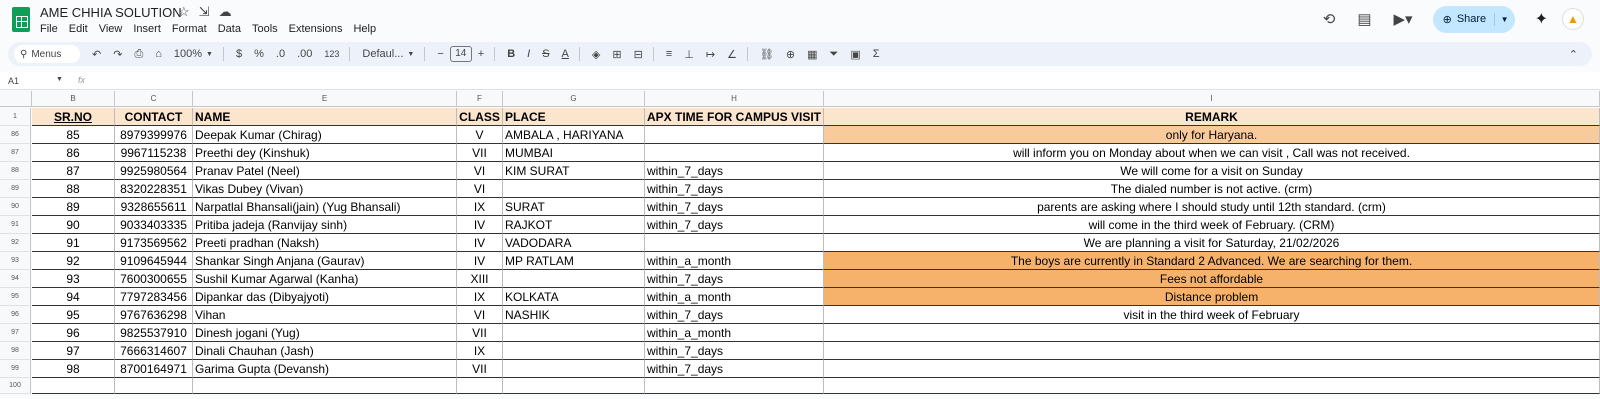  Describe the element at coordinates (15, 315) in the screenshot. I see `row-number: 96` at that location.